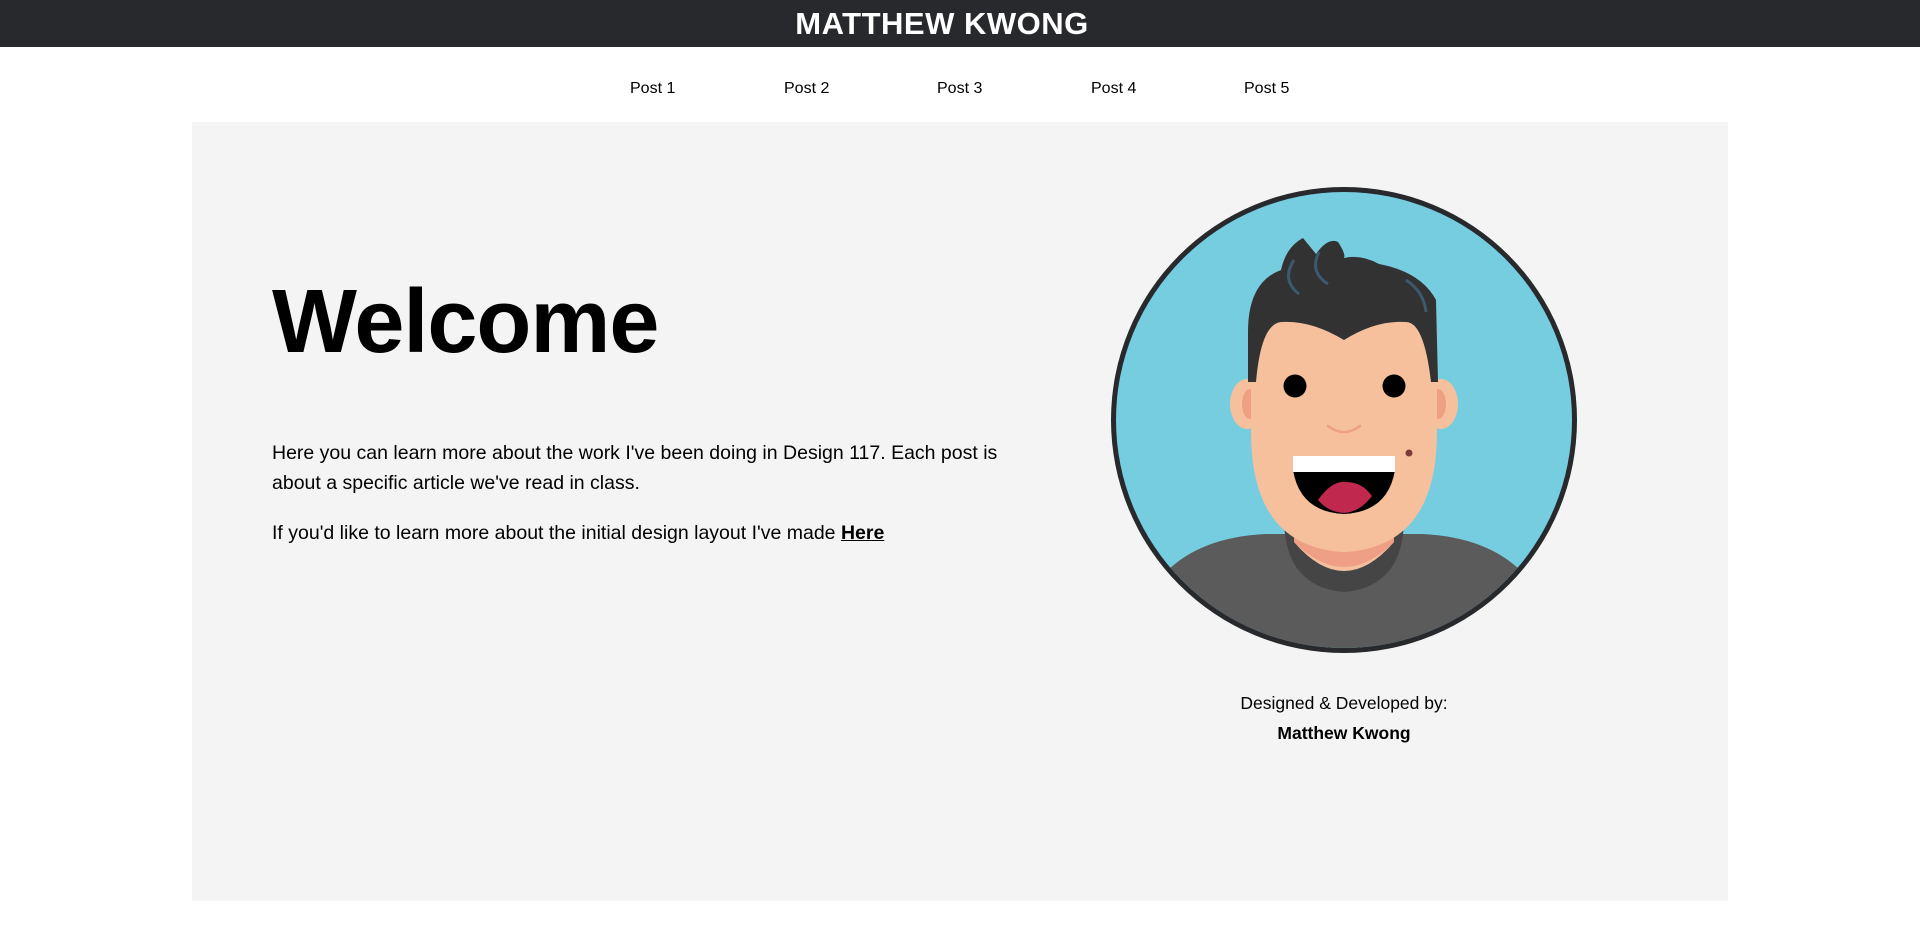  I want to click on post-nav: Post 1 Post 2 Post 3 Post 4 Post 5, so click(960, 89).